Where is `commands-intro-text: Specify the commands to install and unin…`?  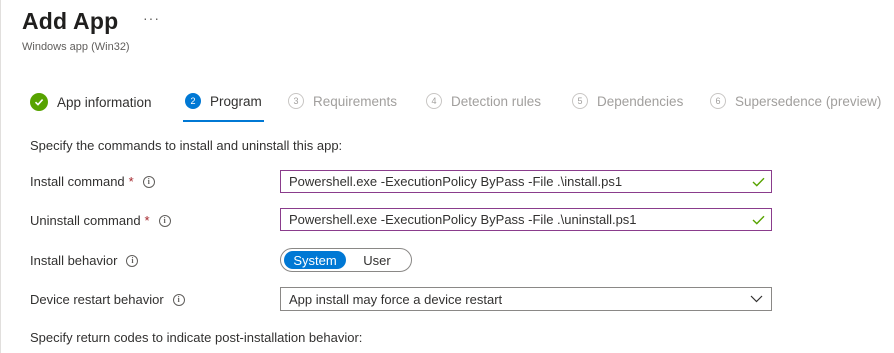
commands-intro-text: Specify the commands to install and unin… is located at coordinates (186, 145).